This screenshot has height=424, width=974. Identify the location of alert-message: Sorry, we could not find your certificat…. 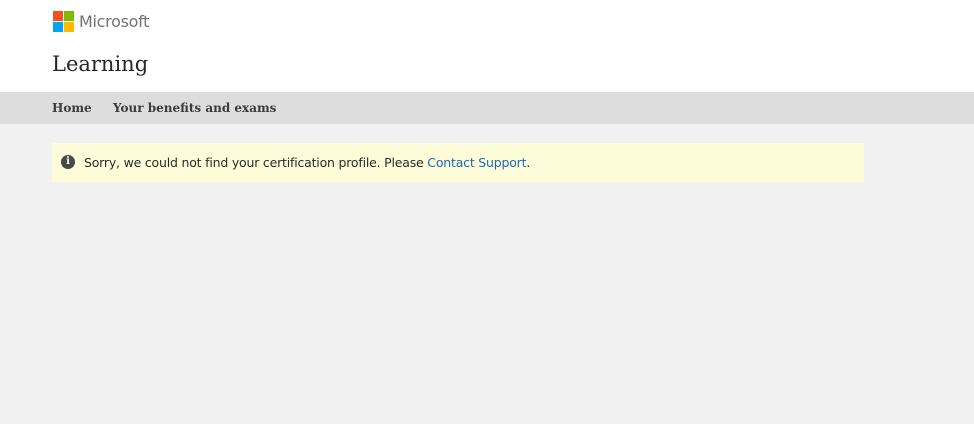
(307, 162).